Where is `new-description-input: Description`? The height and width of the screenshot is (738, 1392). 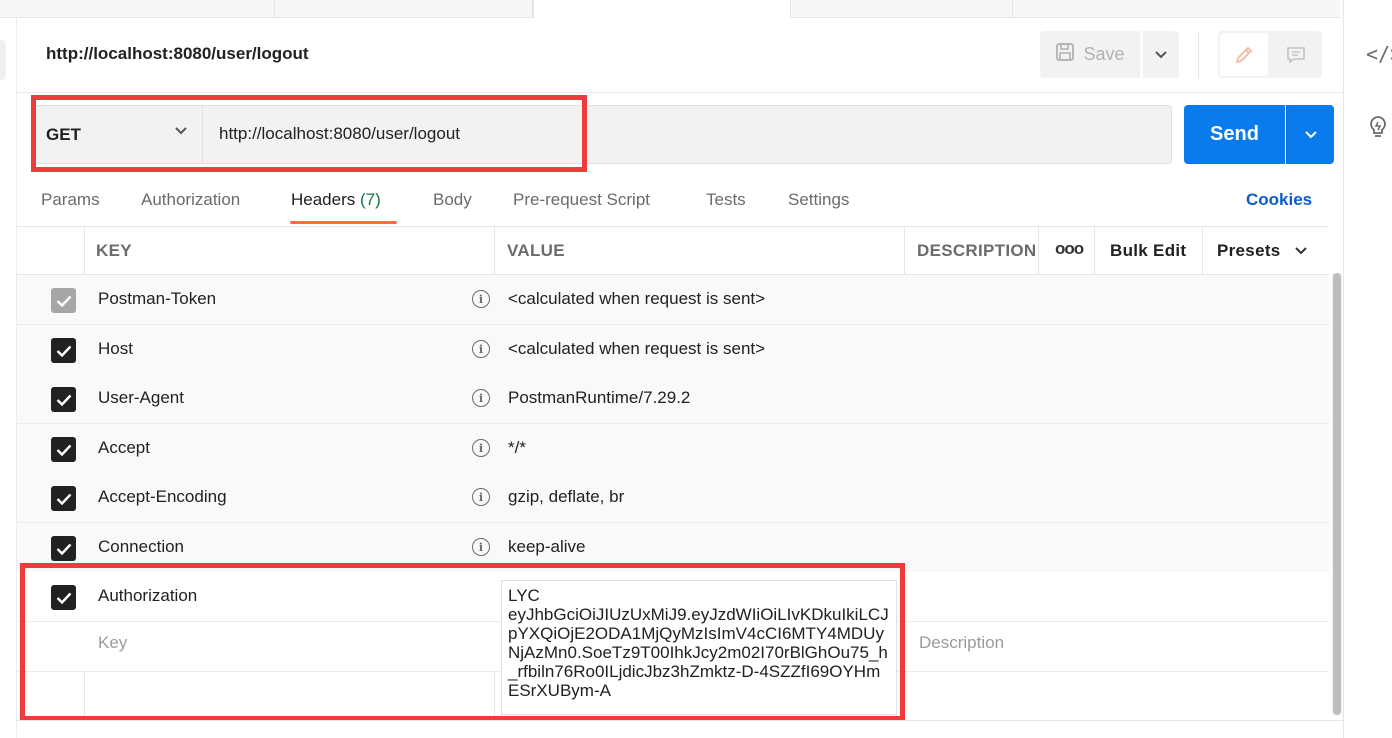 new-description-input: Description is located at coordinates (961, 643).